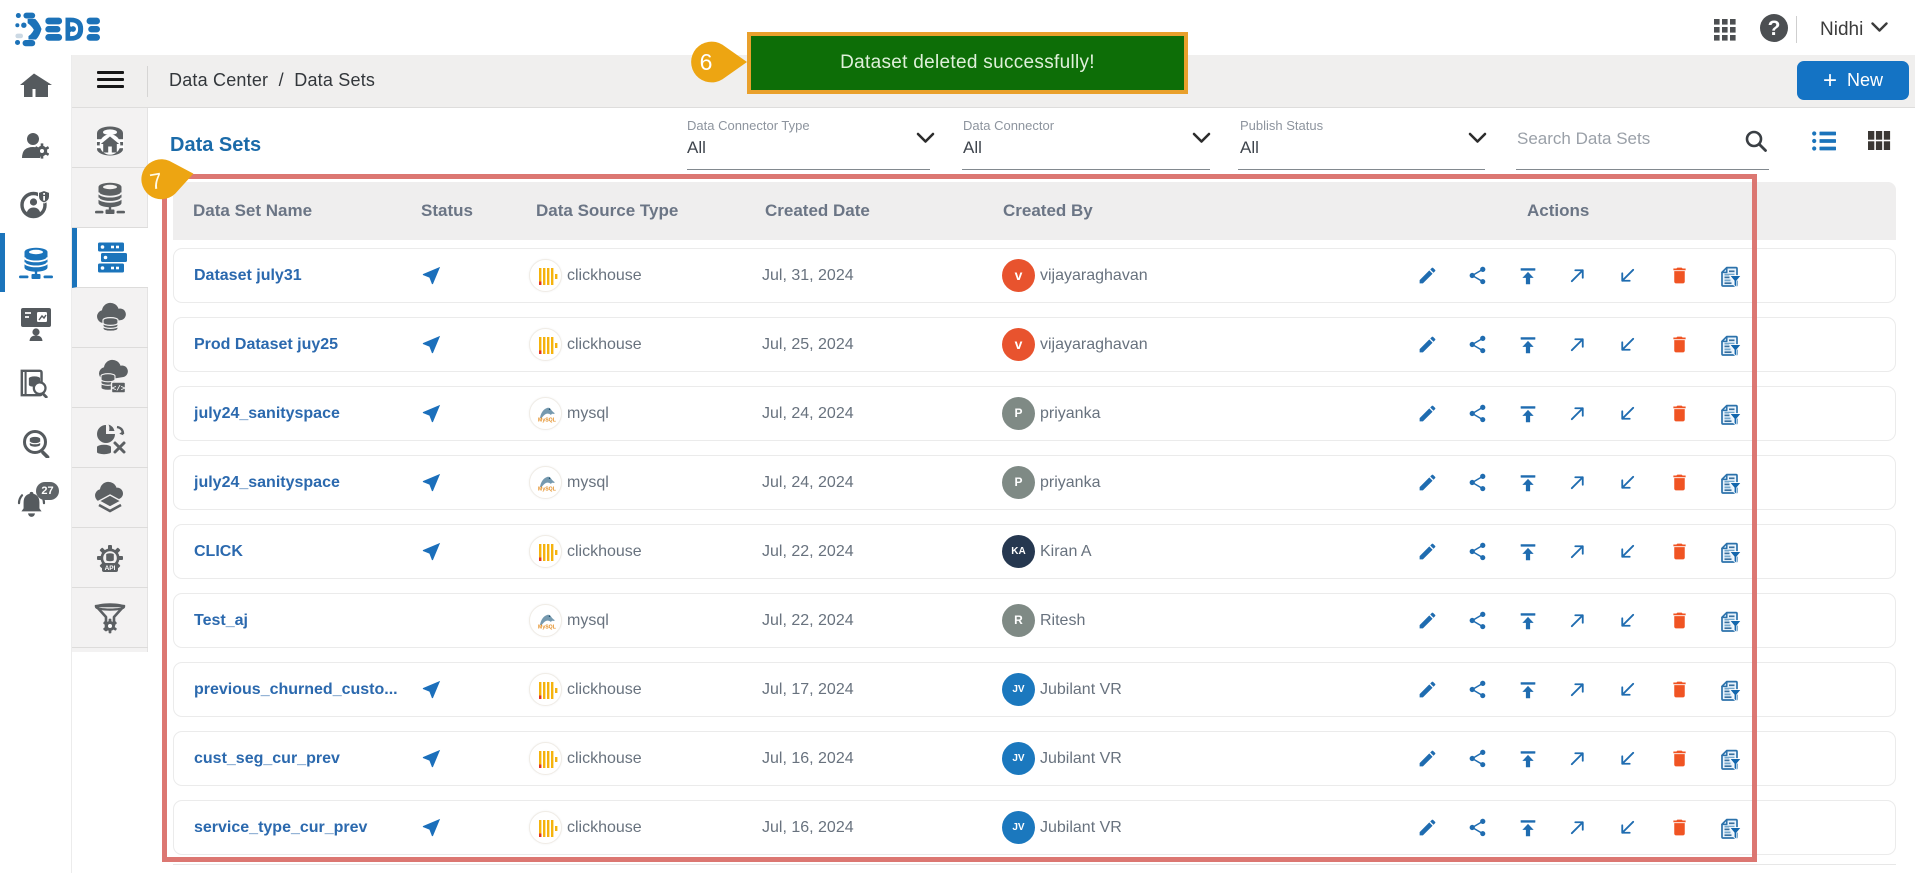  I want to click on svg-text: API, so click(110, 568).